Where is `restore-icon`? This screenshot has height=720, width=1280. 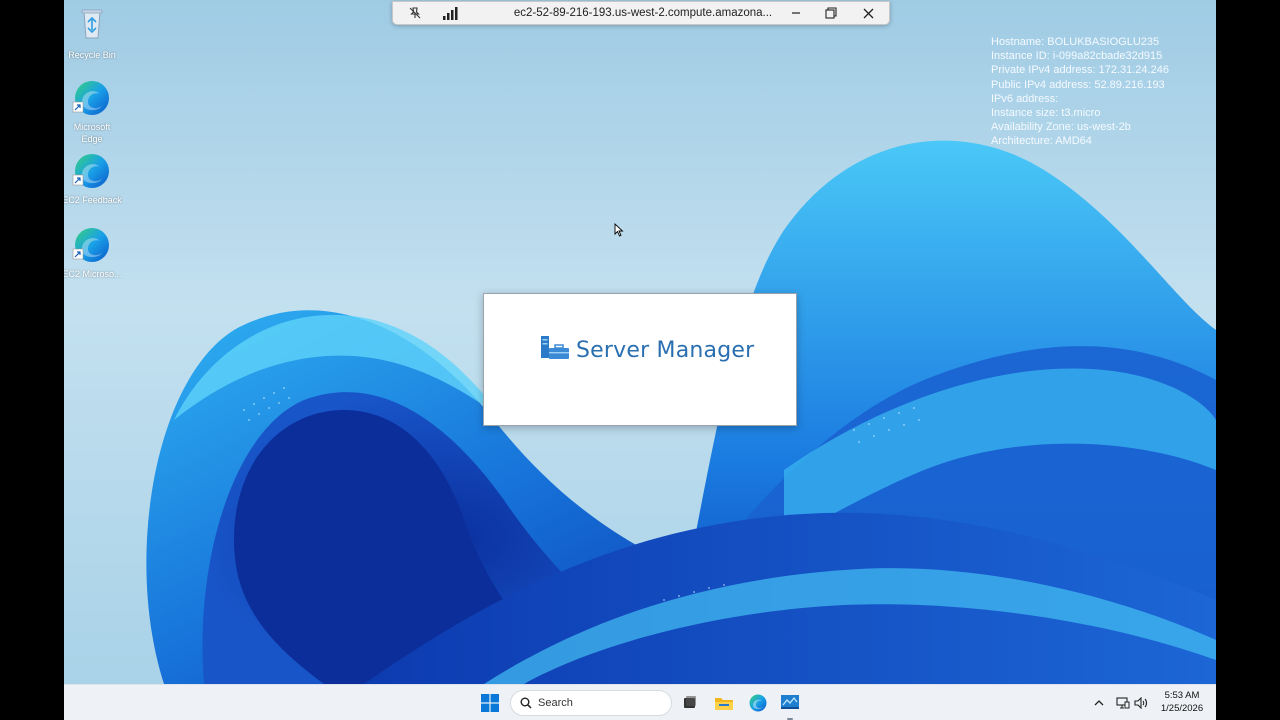 restore-icon is located at coordinates (831, 13).